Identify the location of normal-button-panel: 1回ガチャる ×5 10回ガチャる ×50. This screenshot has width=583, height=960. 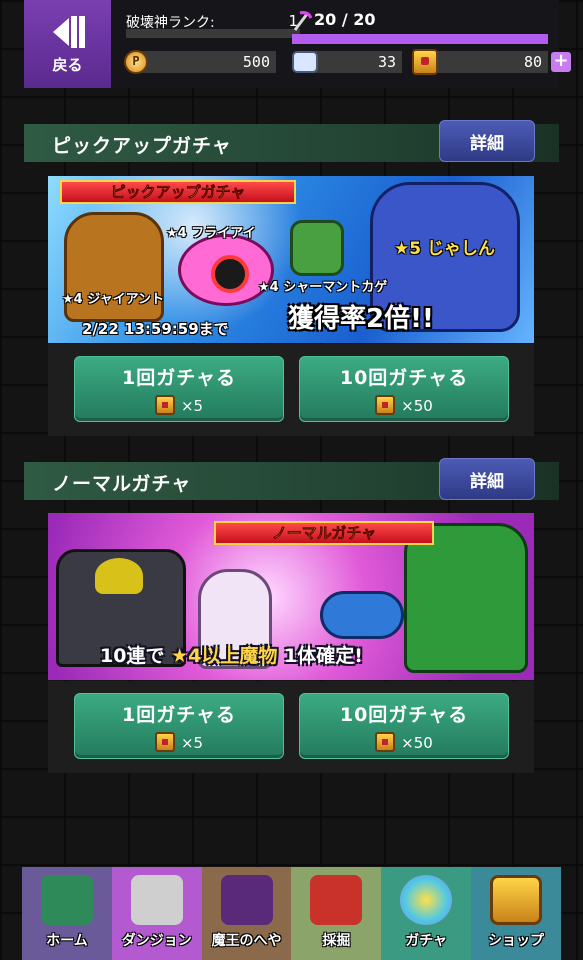
(291, 727).